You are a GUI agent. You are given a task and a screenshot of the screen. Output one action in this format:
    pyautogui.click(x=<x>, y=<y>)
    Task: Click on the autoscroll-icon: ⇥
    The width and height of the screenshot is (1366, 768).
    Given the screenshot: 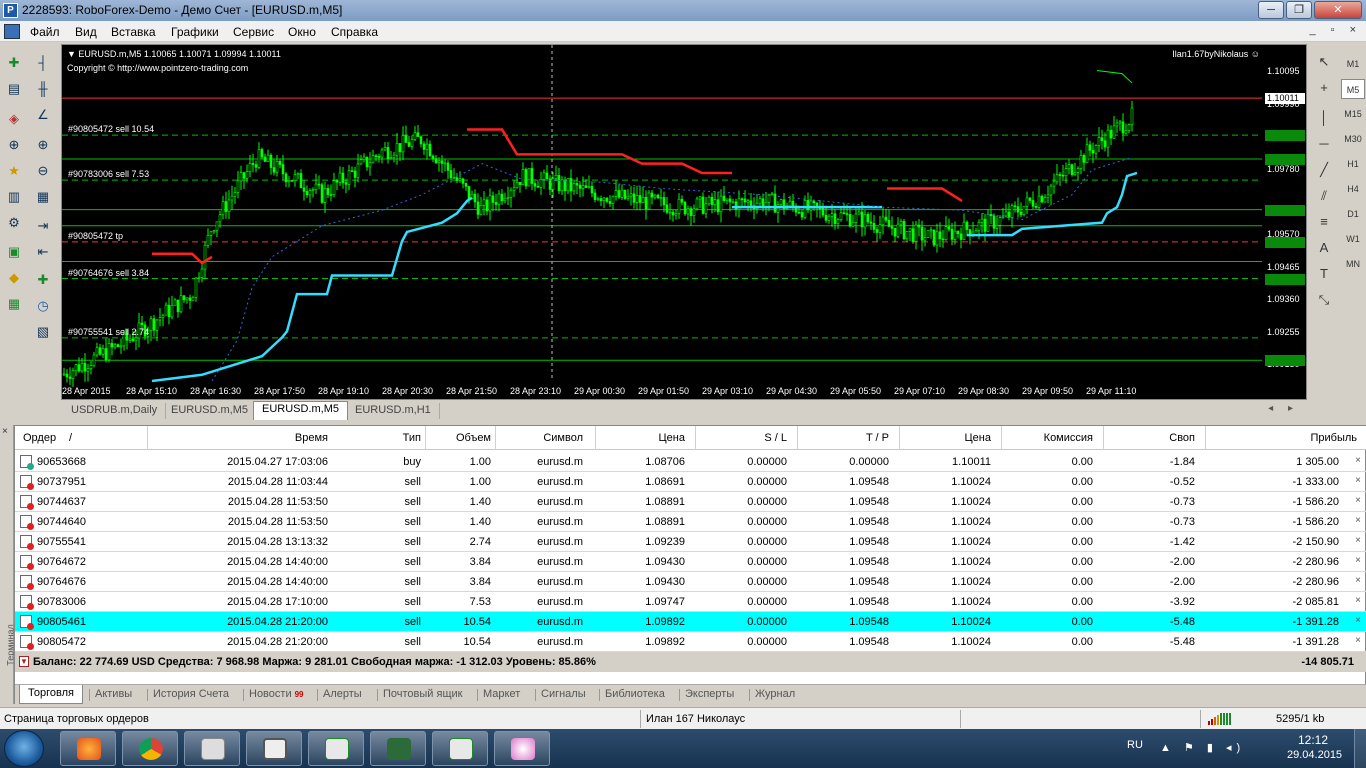 What is the action you would take?
    pyautogui.click(x=43, y=226)
    